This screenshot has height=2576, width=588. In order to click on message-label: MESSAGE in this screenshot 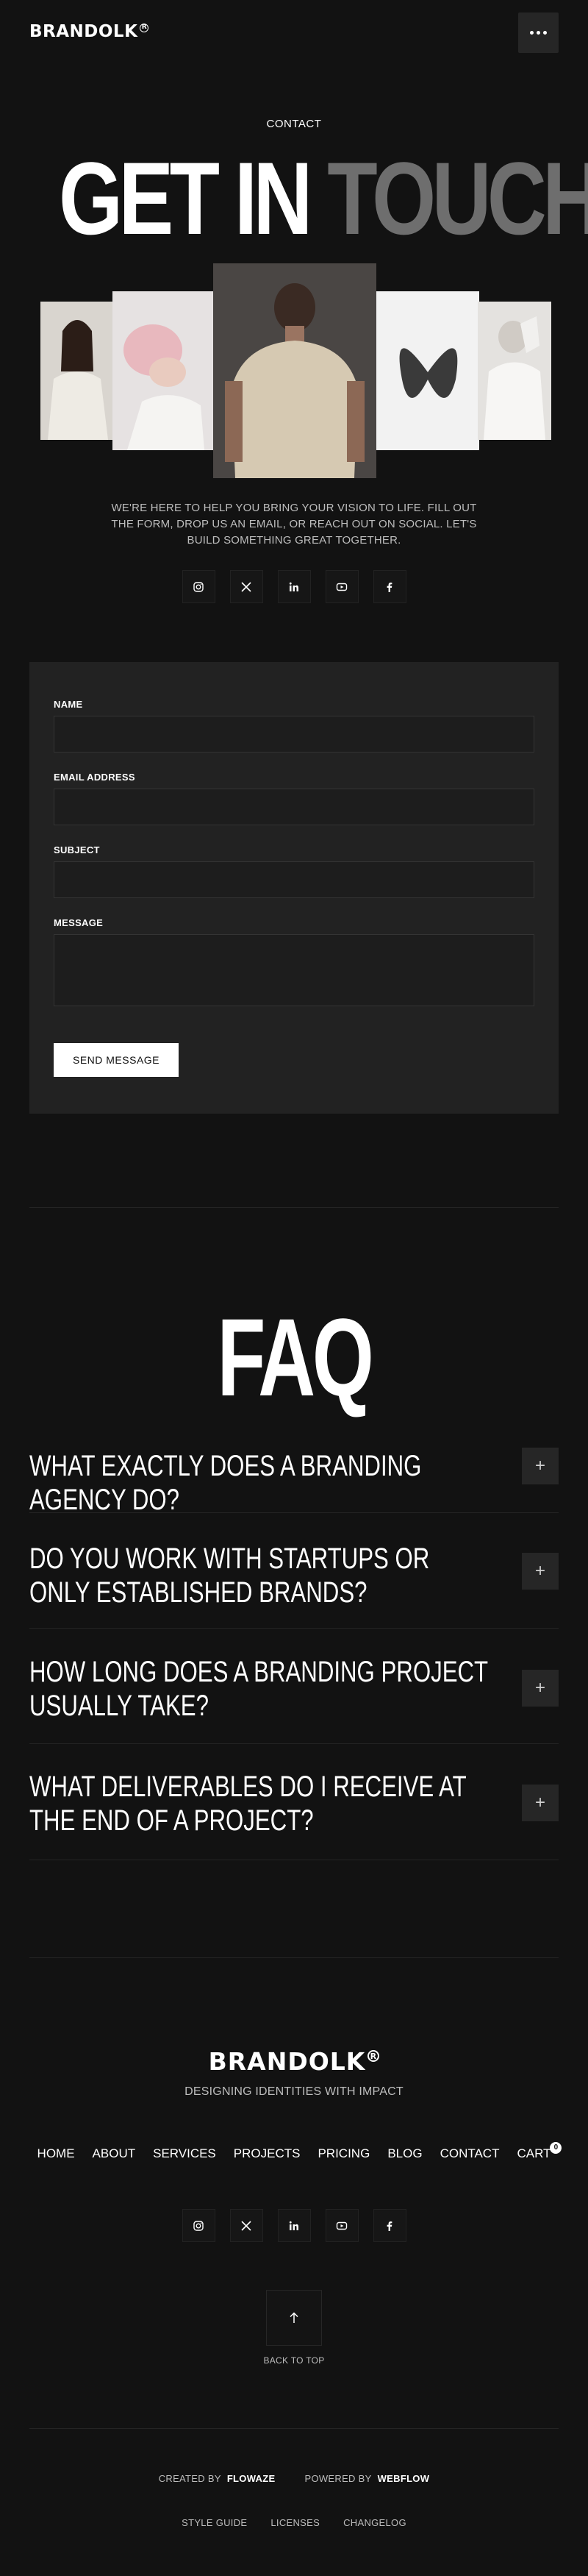, I will do `click(79, 922)`.